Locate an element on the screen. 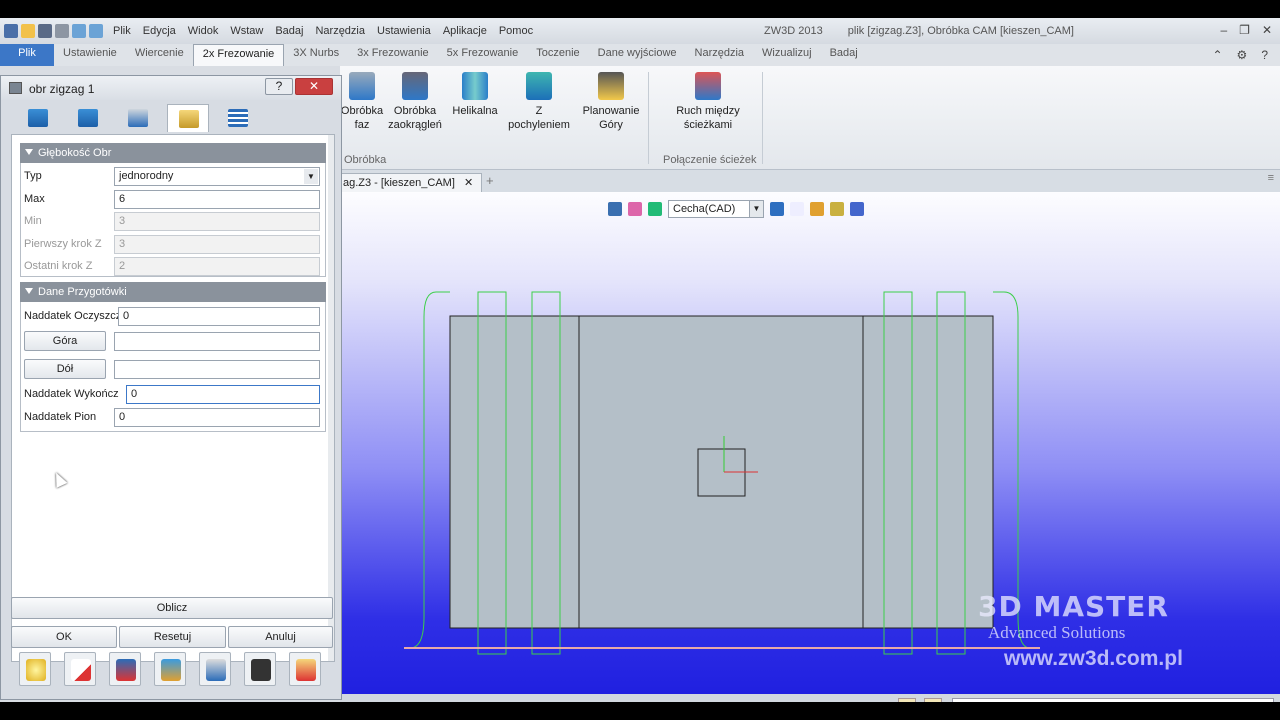  depth-section-header: Głębokość Obr is located at coordinates (173, 153).